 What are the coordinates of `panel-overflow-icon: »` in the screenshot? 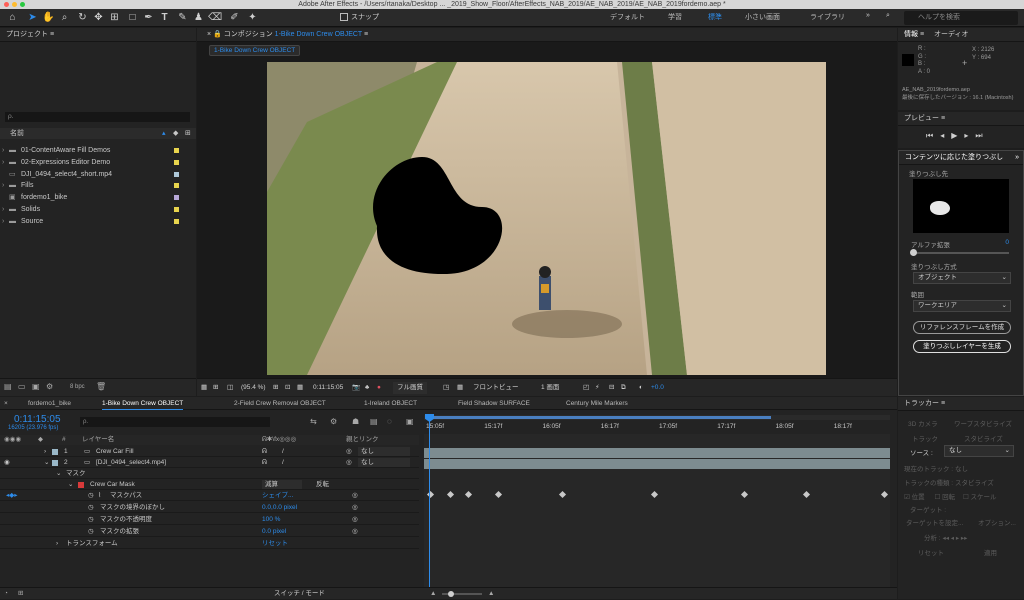 It's located at (1017, 158).